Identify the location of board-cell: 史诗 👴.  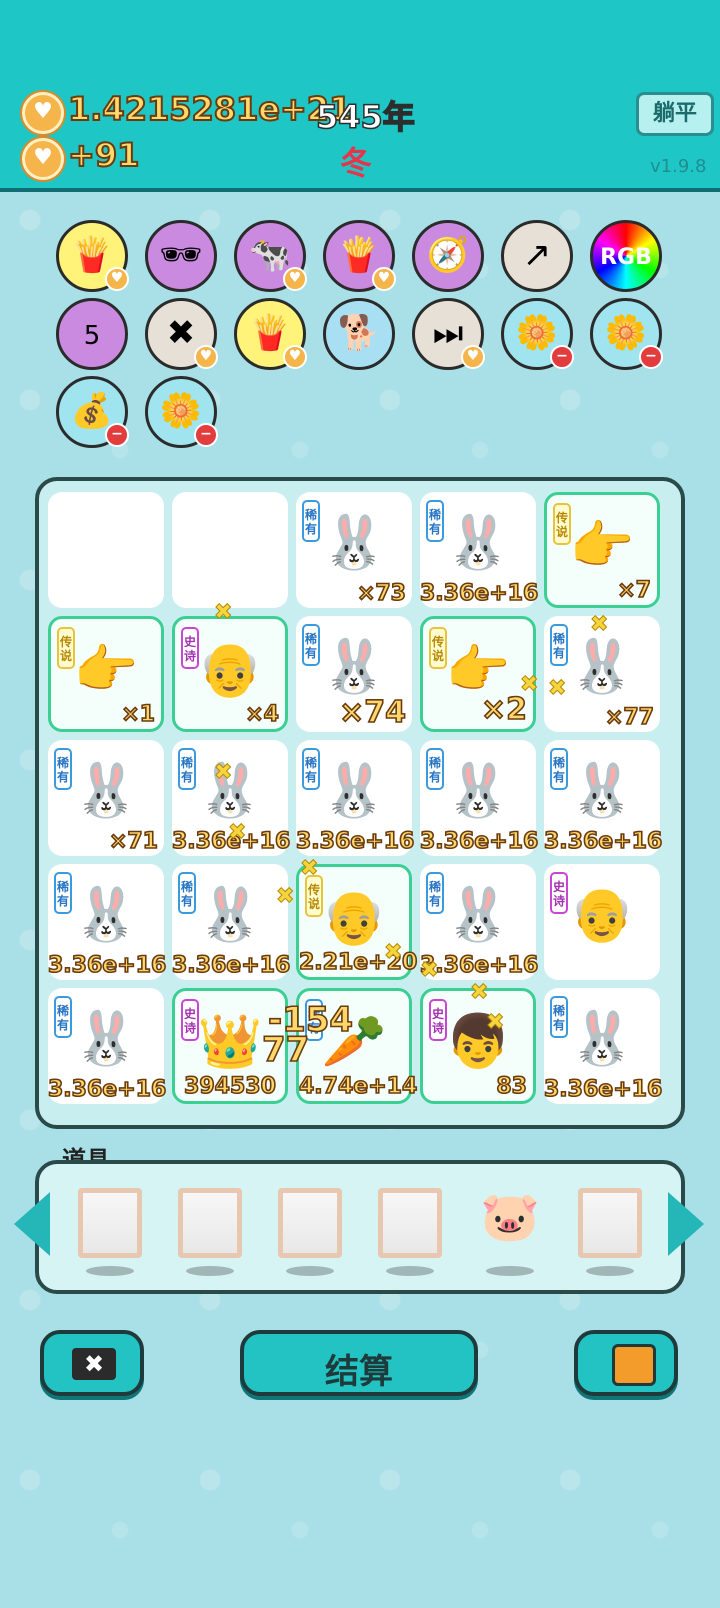
(602, 922).